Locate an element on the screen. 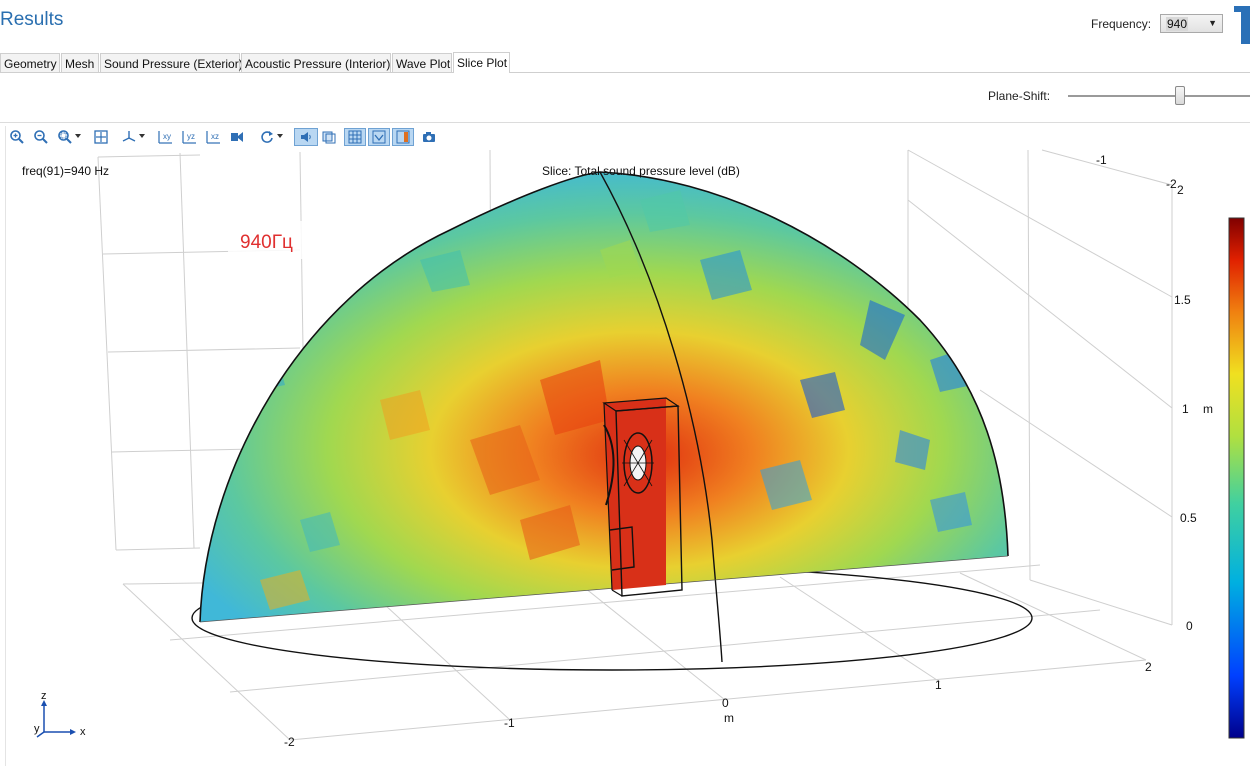  y-tick: -2 is located at coordinates (1171, 184).